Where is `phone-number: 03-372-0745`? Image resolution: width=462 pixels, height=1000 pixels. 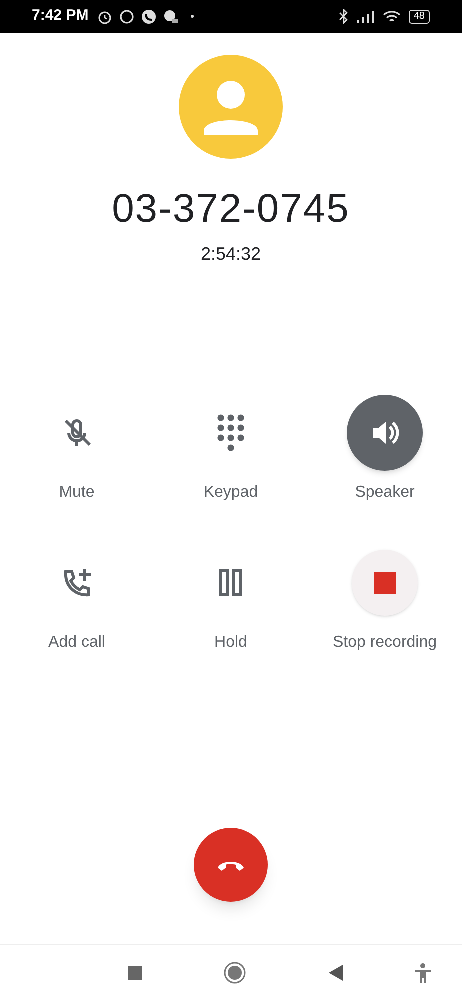
phone-number: 03-372-0745 is located at coordinates (231, 209).